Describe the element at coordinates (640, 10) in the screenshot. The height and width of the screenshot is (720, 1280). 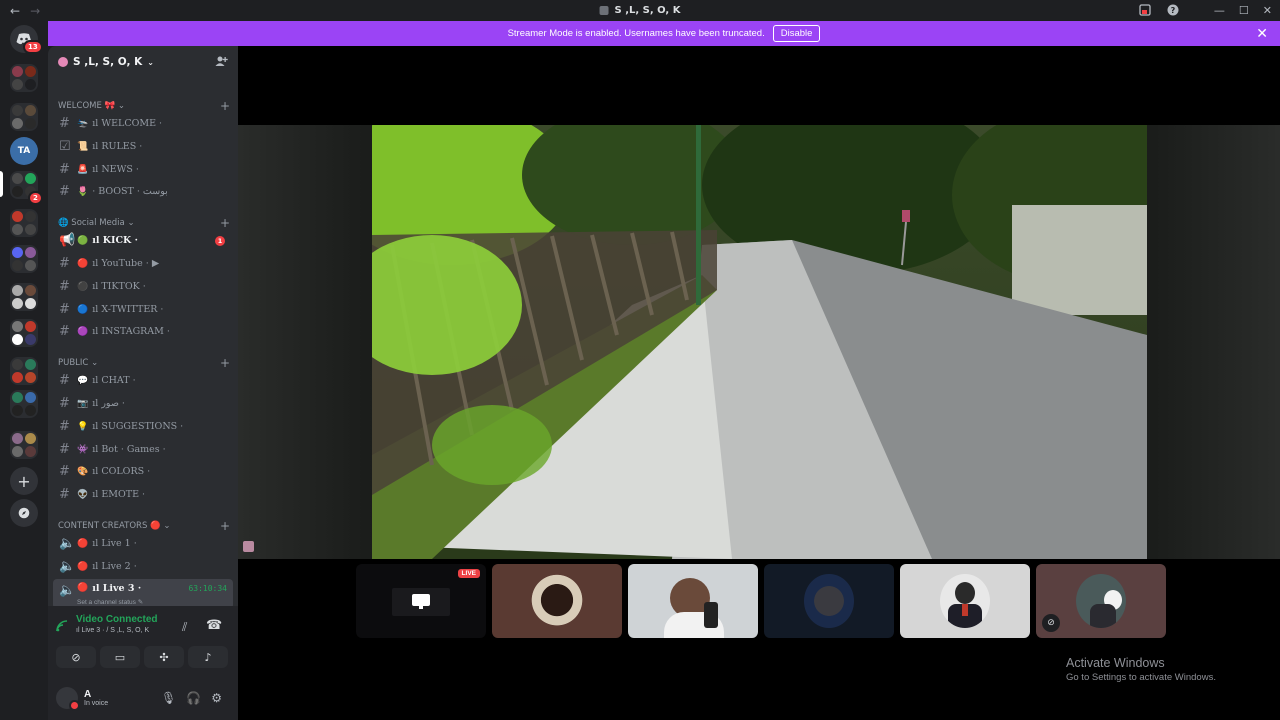
I see `title-bar: ← → S ,L, S, O, K ? — ☐ ✕` at that location.